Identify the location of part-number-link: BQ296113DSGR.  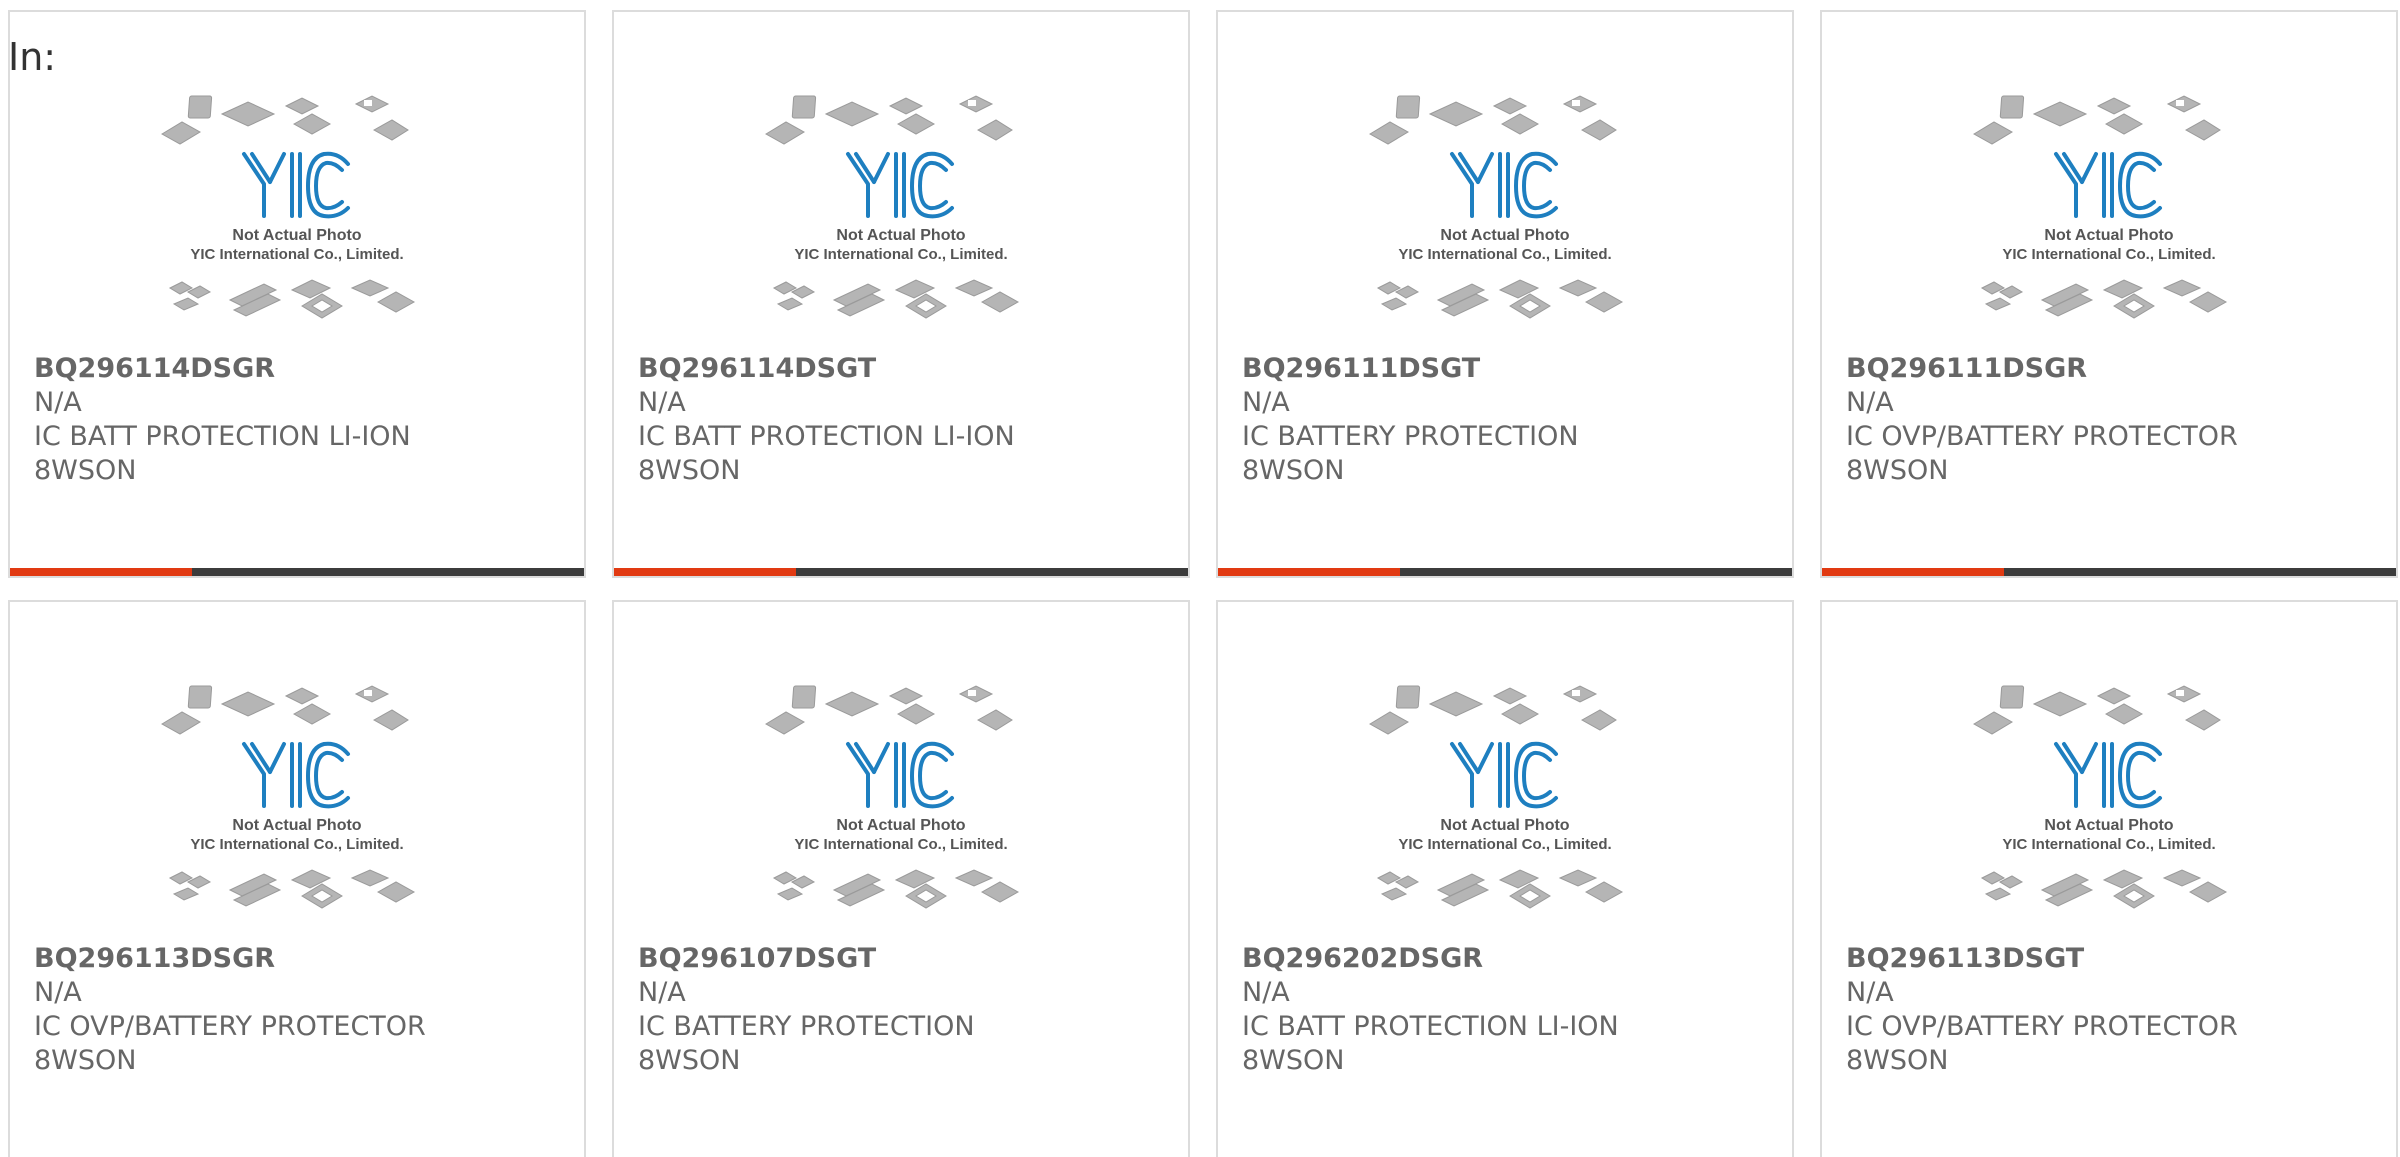
(301, 959).